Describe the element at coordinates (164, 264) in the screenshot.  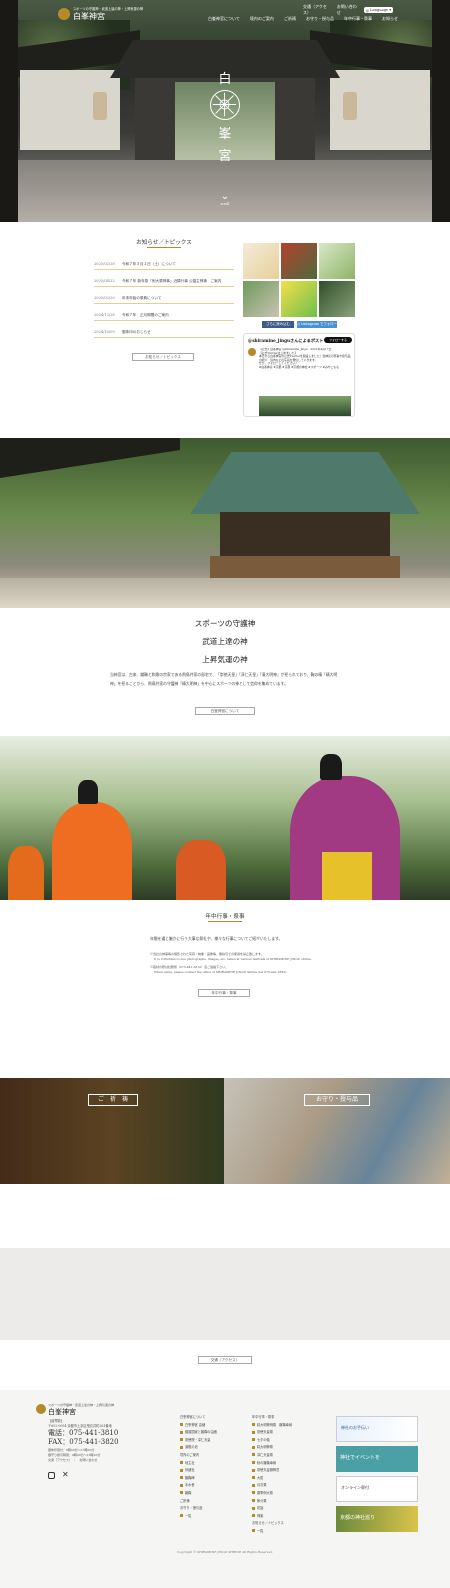
I see `news-row: 2025/02/28 令和７年３月１日（土）について` at that location.